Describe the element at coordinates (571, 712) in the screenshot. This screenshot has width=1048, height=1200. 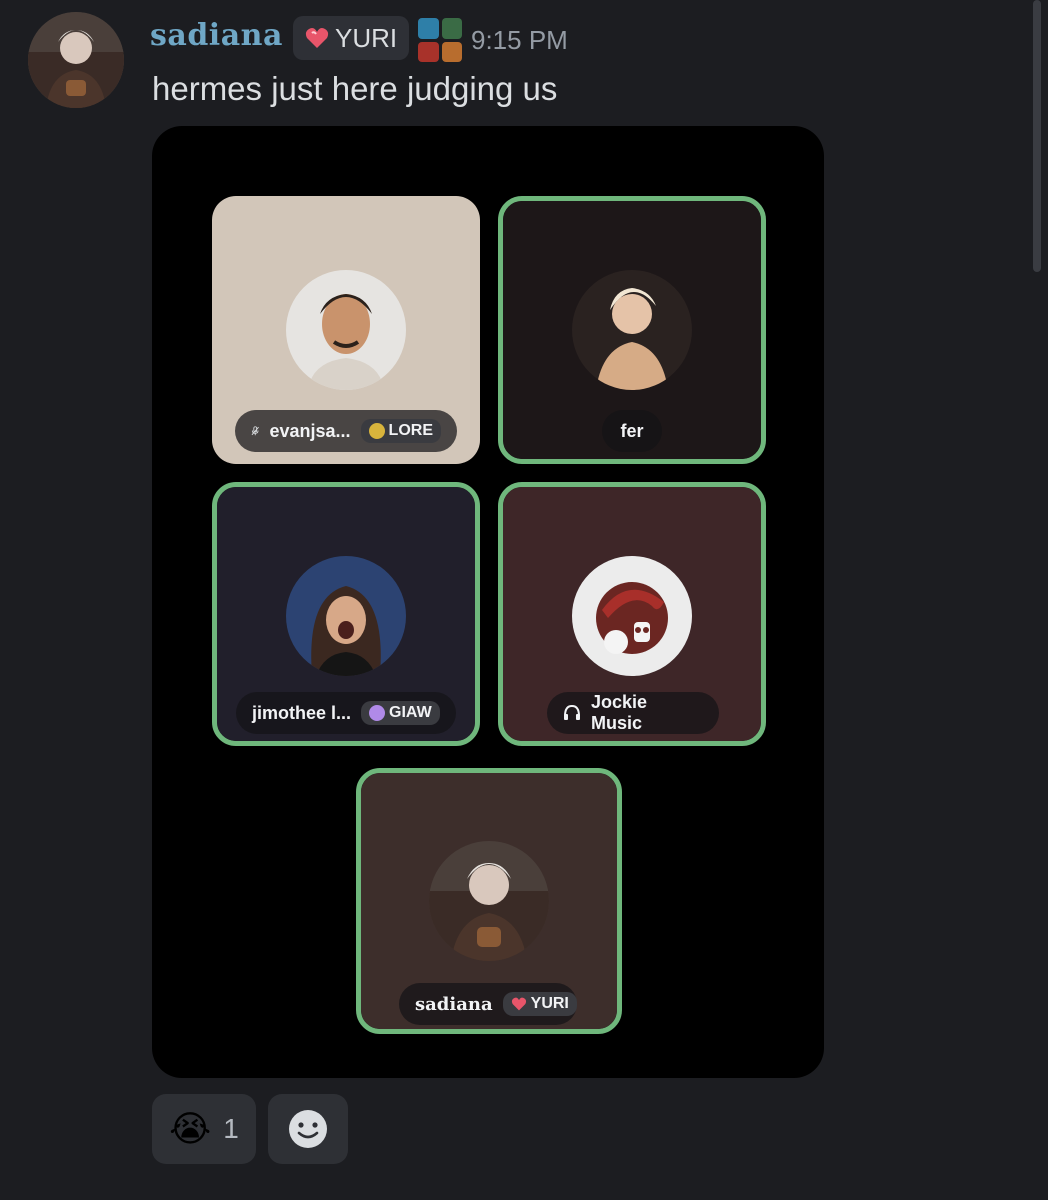
I see `headphones-icon` at that location.